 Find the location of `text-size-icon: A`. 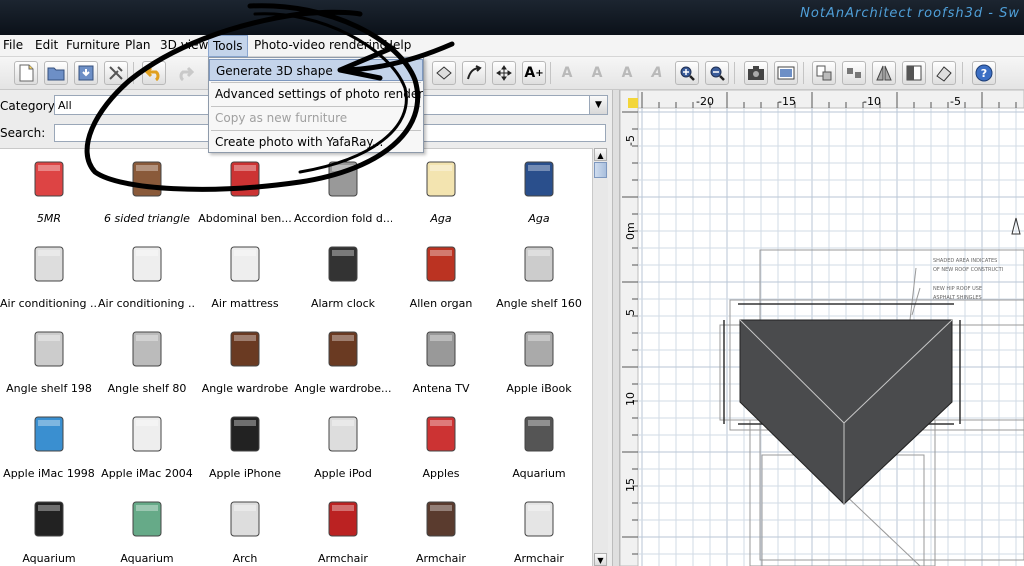

text-size-icon: A is located at coordinates (657, 73).